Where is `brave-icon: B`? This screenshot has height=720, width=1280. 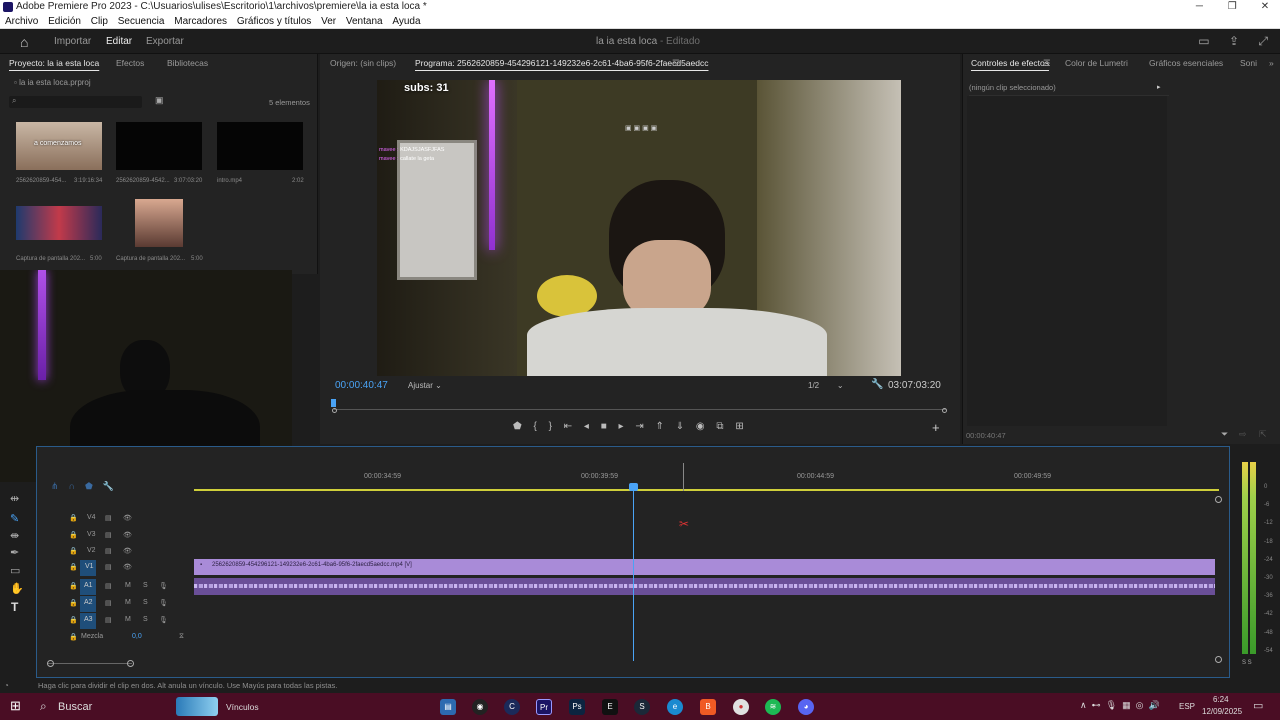 brave-icon: B is located at coordinates (708, 707).